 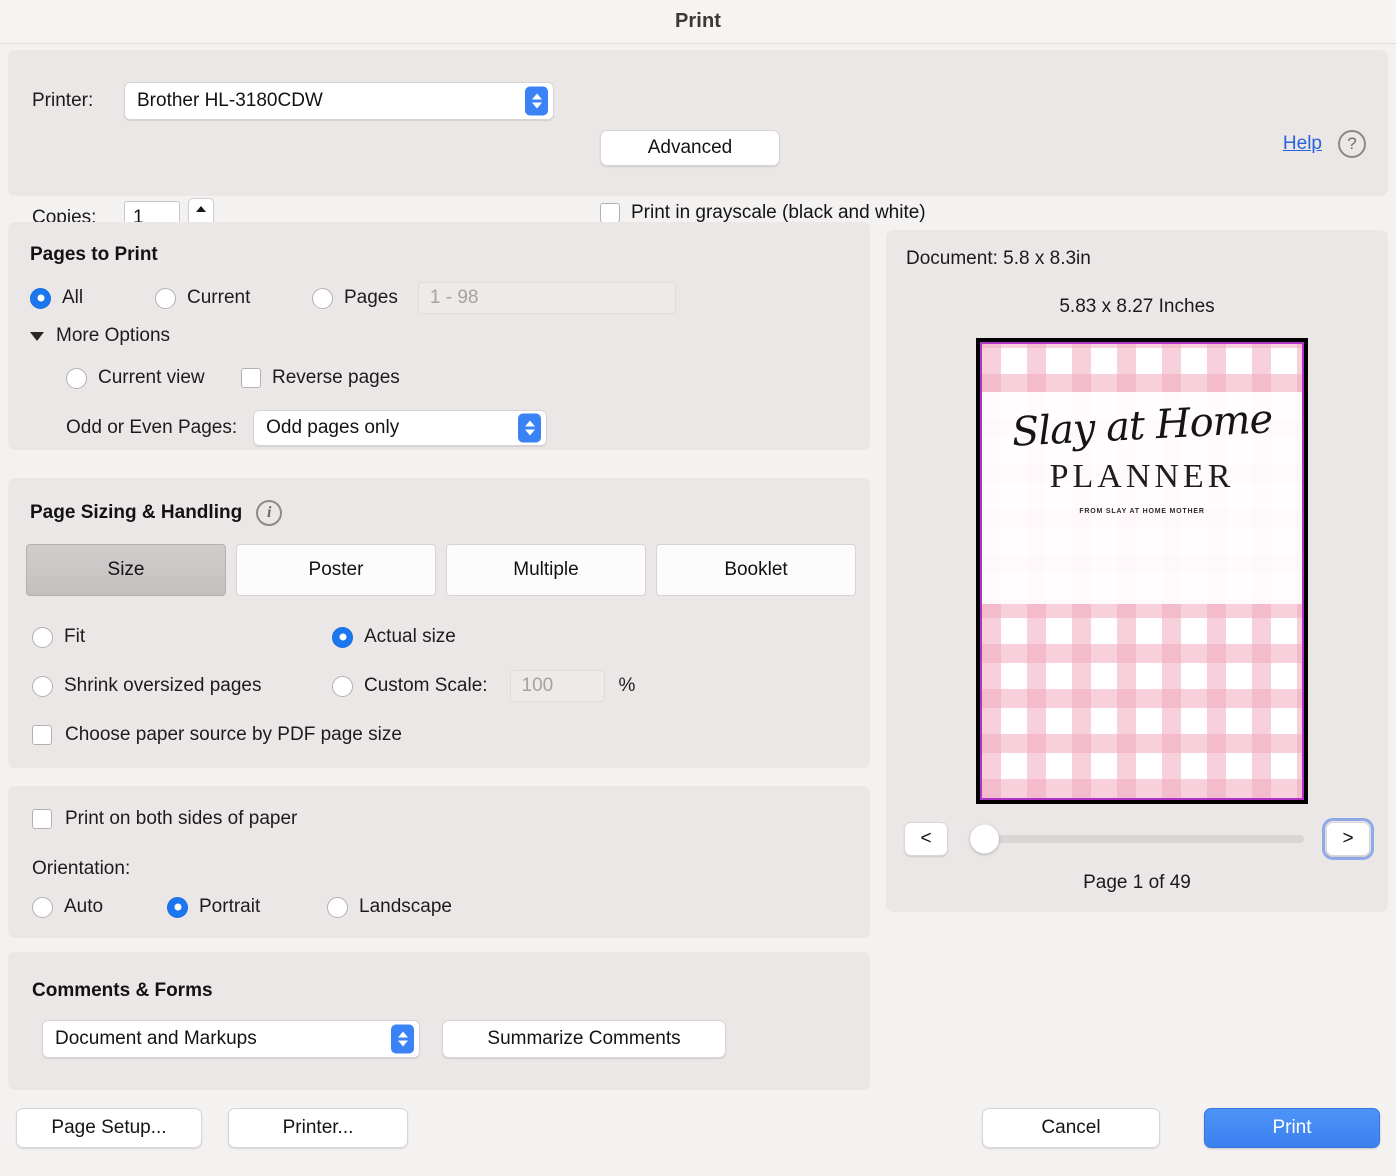 I want to click on tab-booklet: Booklet, so click(x=756, y=570).